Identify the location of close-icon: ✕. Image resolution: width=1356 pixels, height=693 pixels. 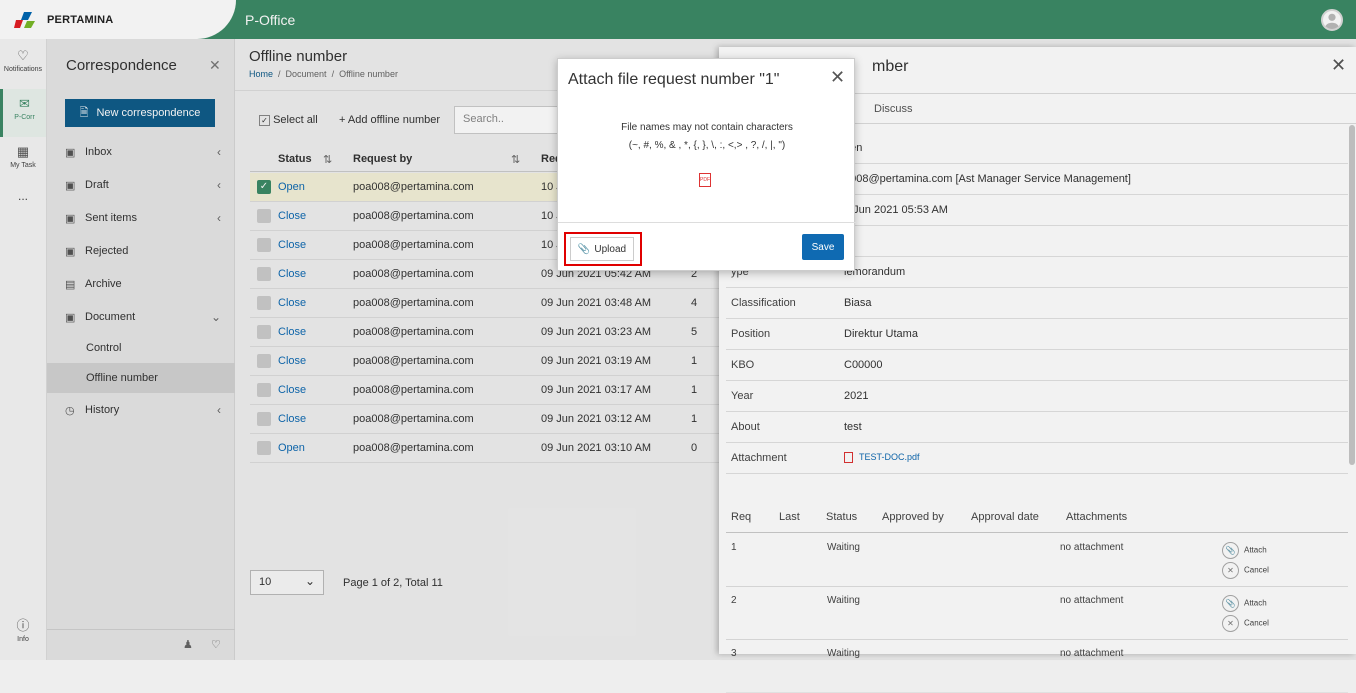
(837, 77).